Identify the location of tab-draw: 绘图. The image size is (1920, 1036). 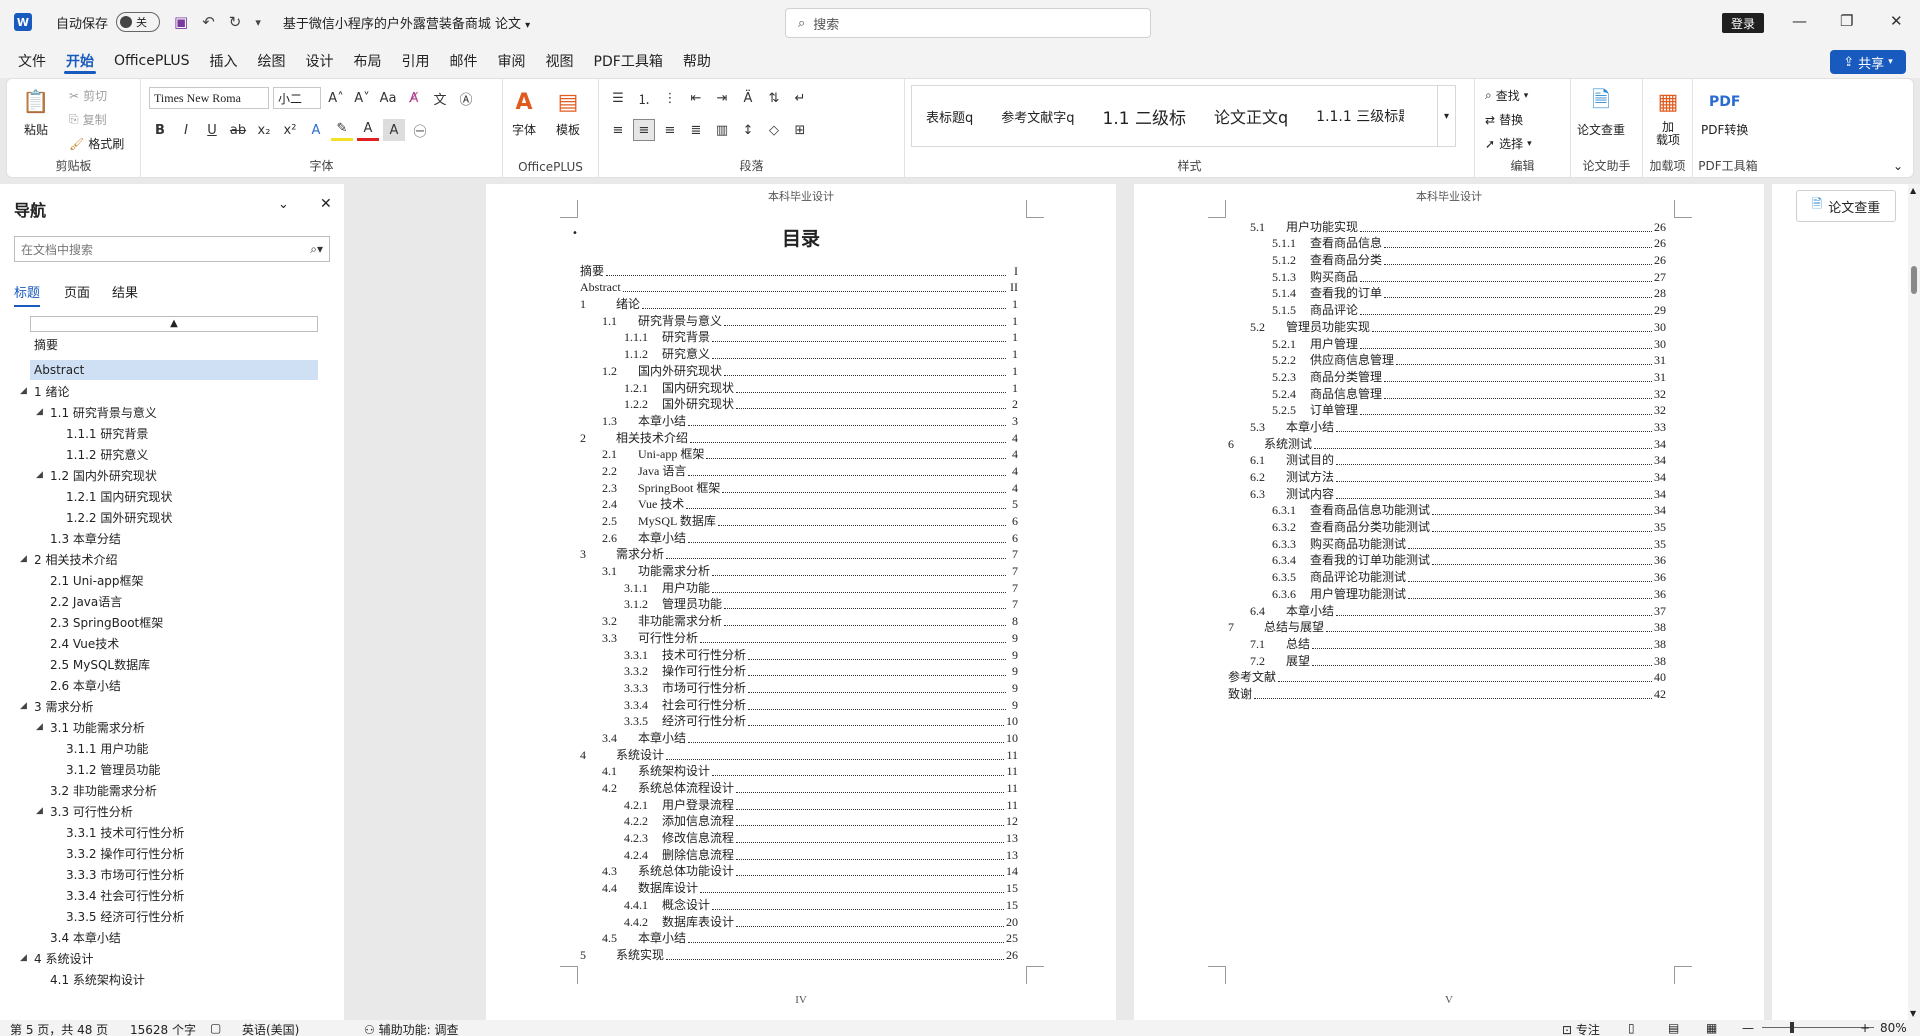
(272, 61).